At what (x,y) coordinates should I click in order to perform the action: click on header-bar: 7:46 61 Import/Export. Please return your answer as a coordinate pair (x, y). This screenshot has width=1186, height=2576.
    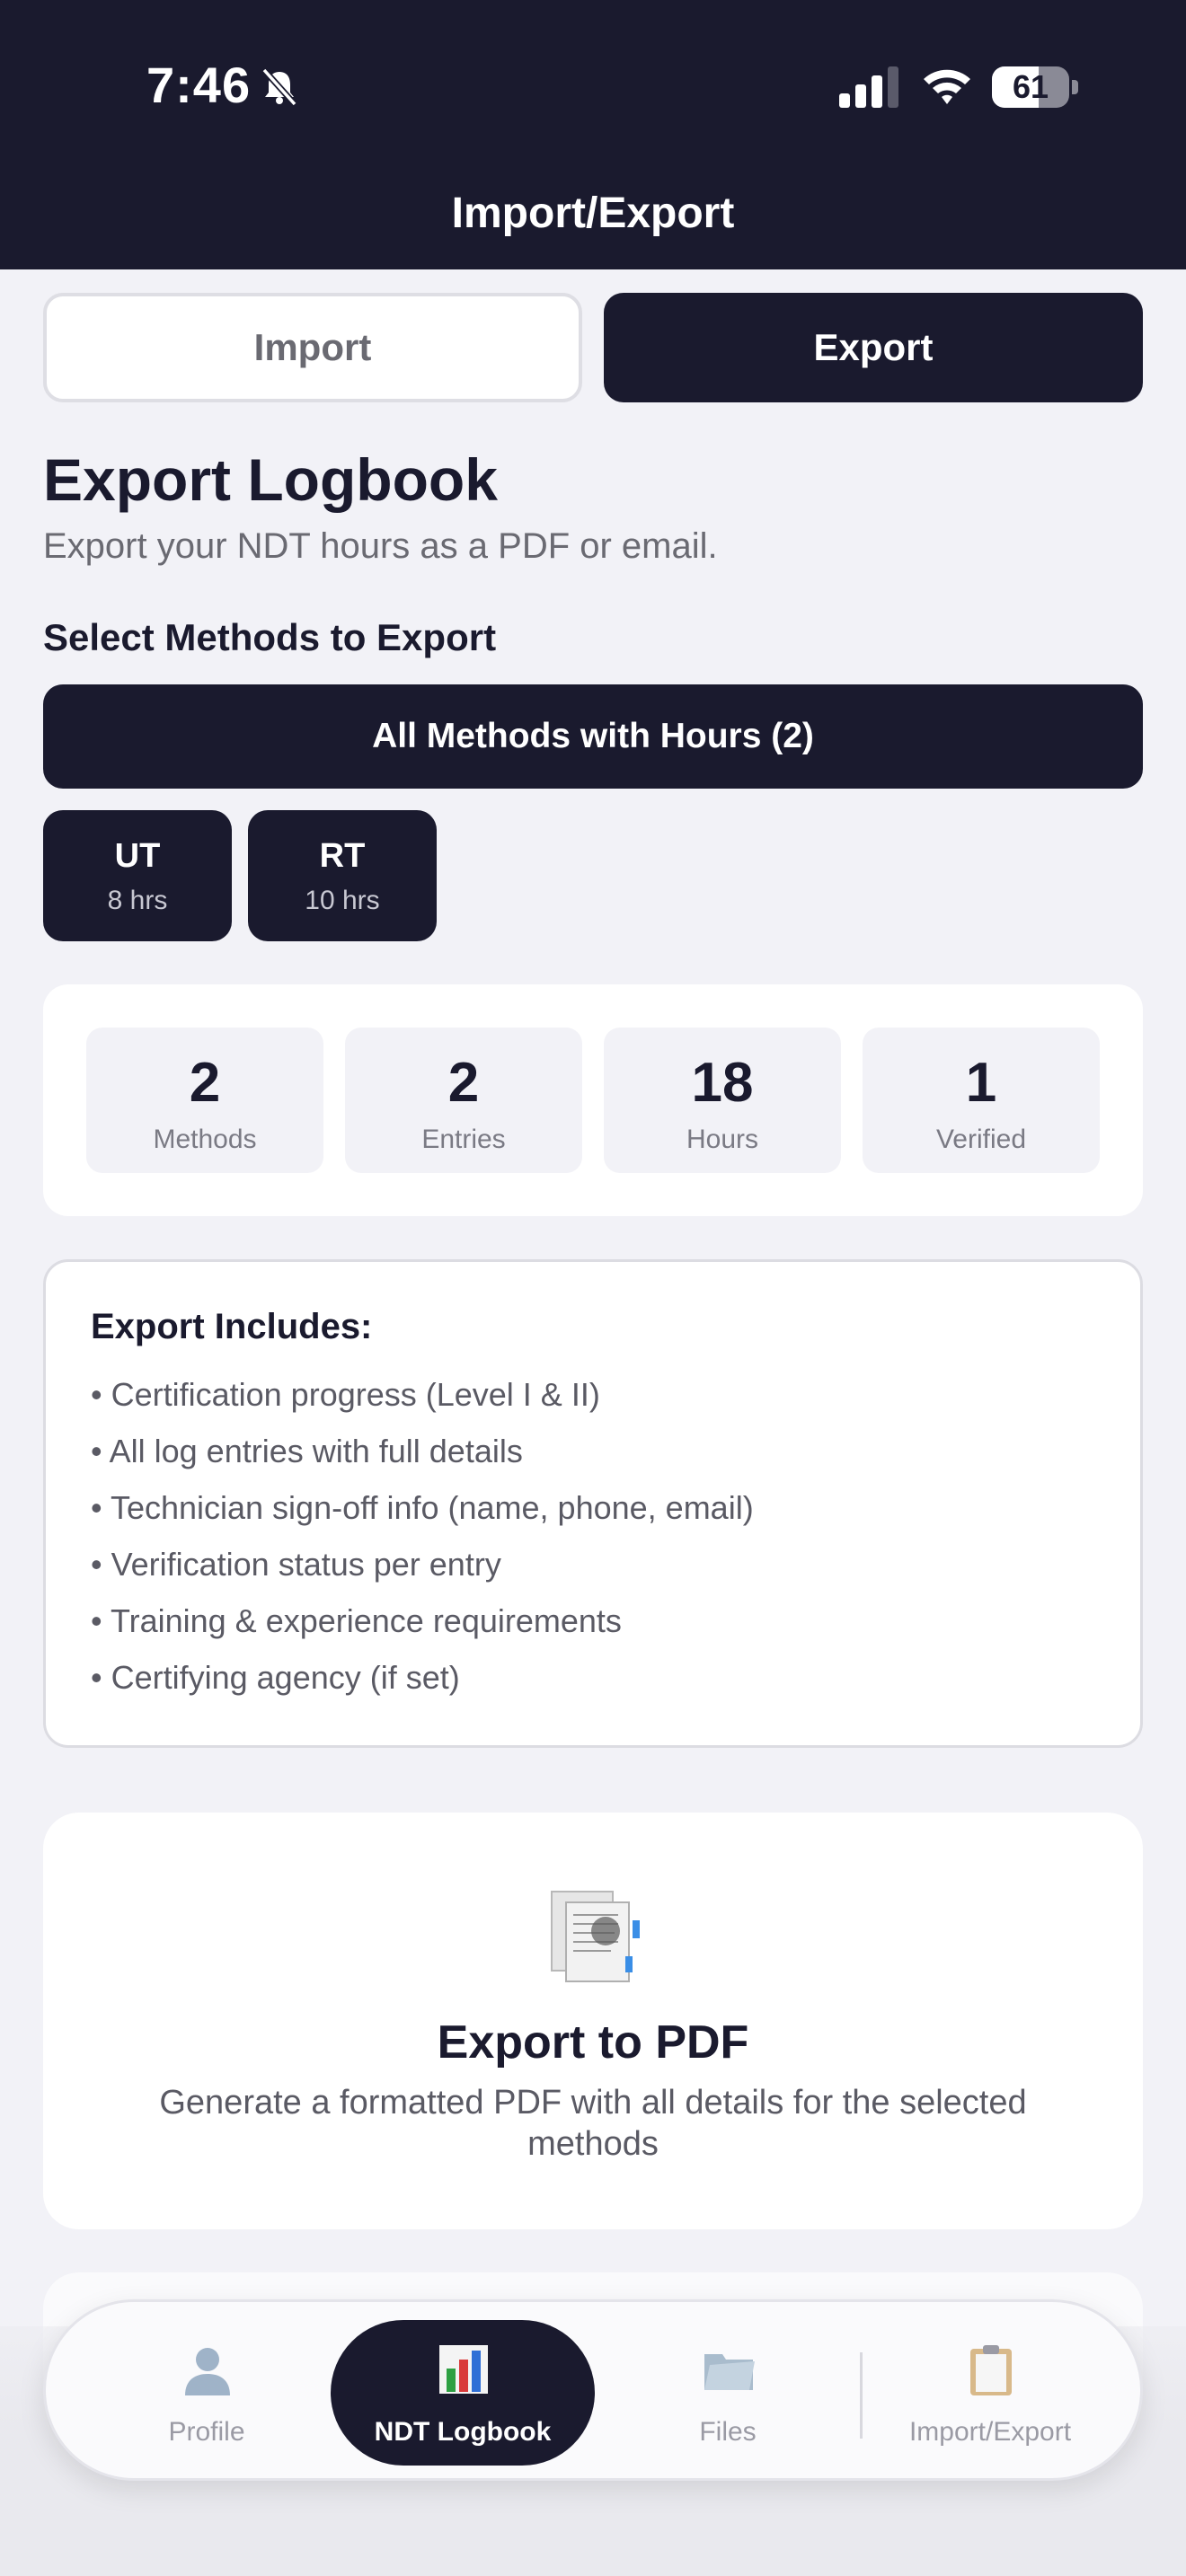
    Looking at the image, I should click on (593, 134).